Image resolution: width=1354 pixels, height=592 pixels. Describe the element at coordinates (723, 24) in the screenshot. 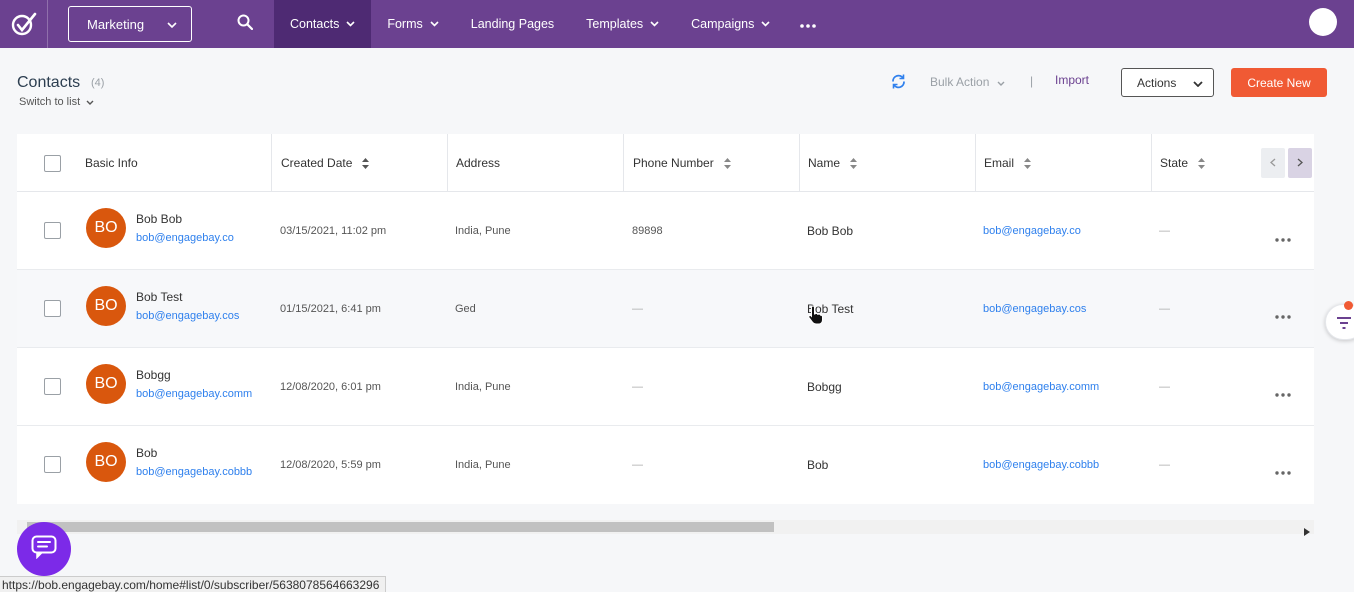

I see `nav-campaigns-label: Campaigns` at that location.